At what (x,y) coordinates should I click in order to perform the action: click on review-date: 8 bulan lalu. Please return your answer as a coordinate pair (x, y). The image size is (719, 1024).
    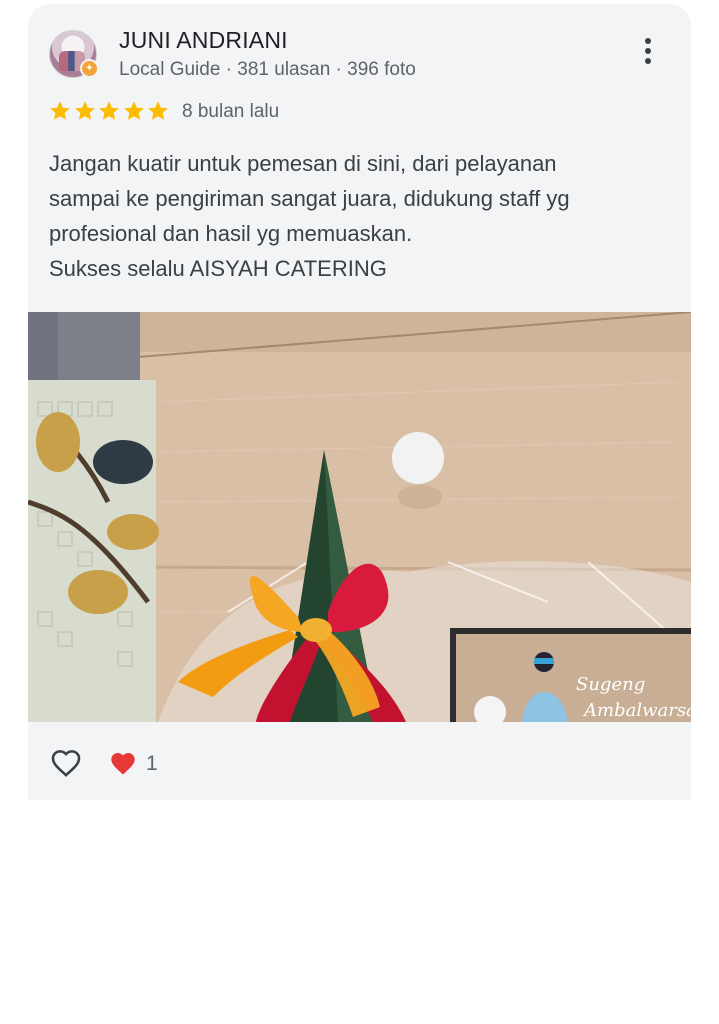
    Looking at the image, I should click on (231, 111).